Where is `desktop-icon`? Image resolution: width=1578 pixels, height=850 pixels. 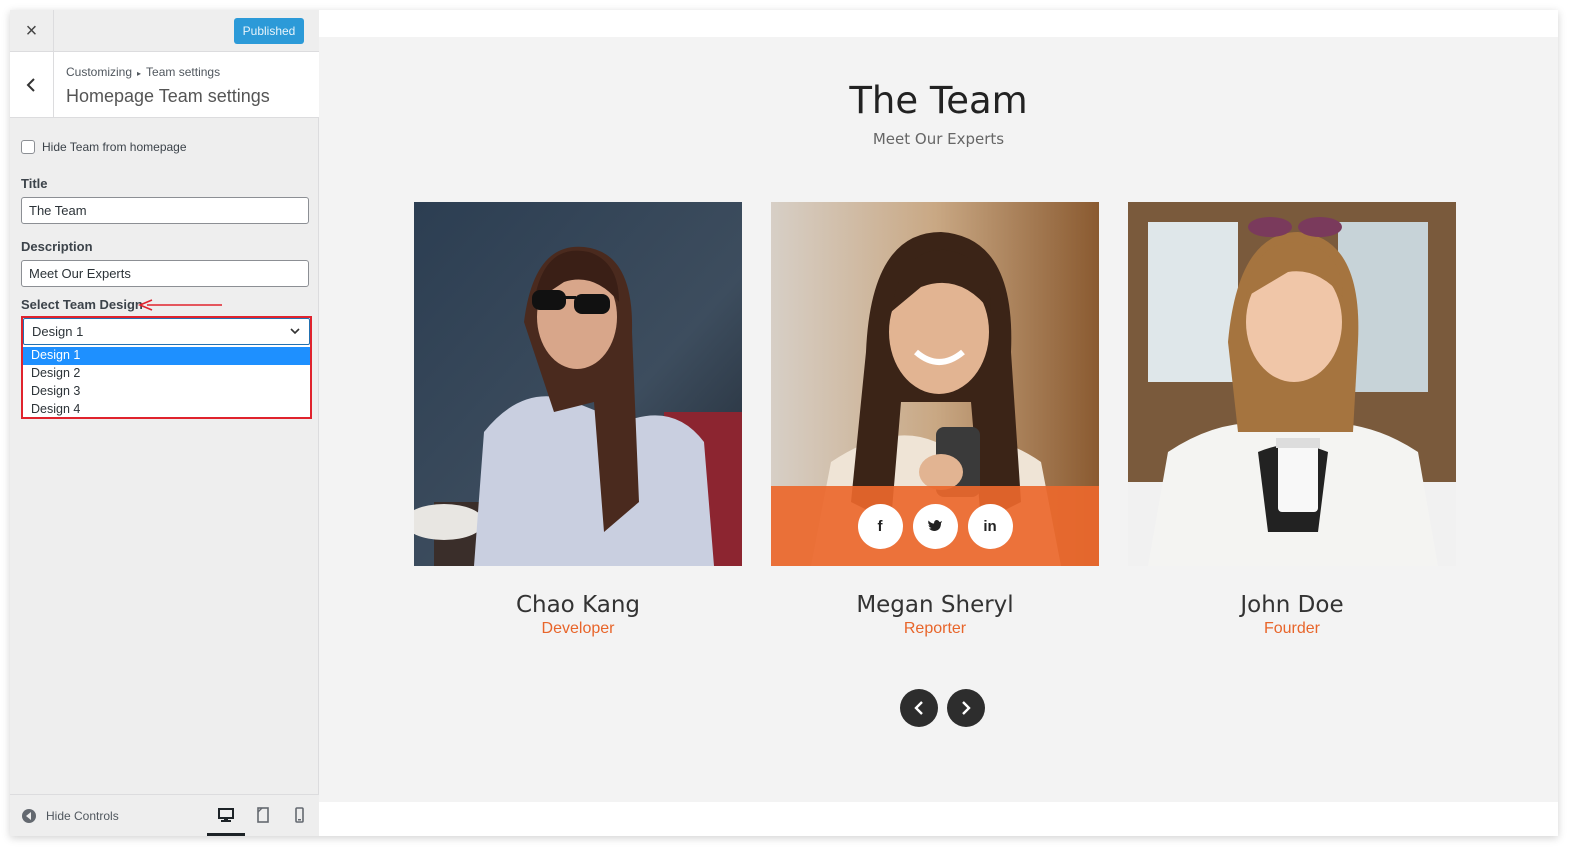
desktop-icon is located at coordinates (226, 820).